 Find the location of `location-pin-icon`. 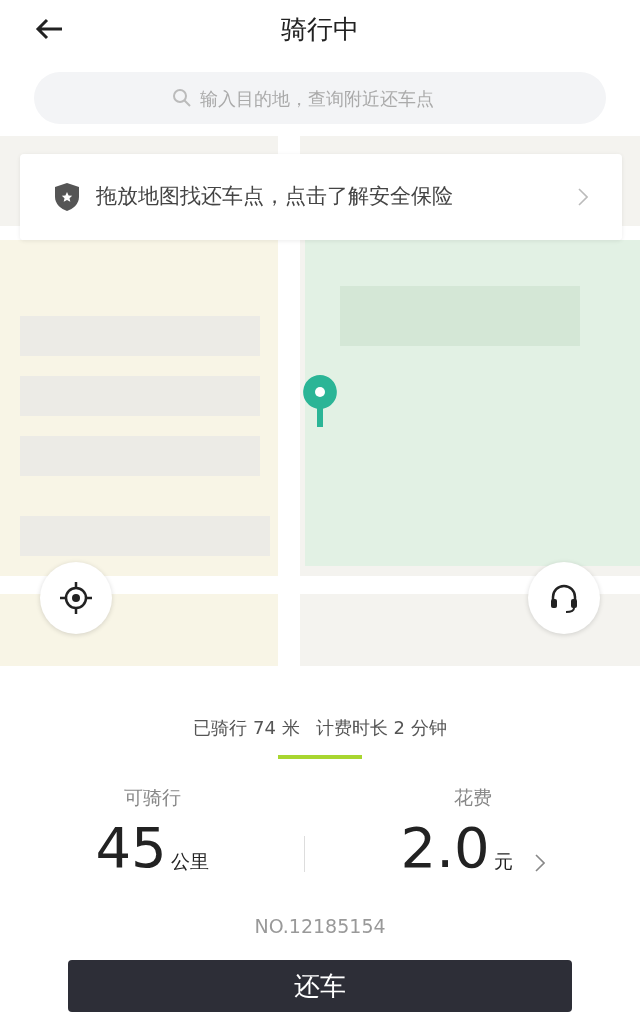

location-pin-icon is located at coordinates (320, 401).